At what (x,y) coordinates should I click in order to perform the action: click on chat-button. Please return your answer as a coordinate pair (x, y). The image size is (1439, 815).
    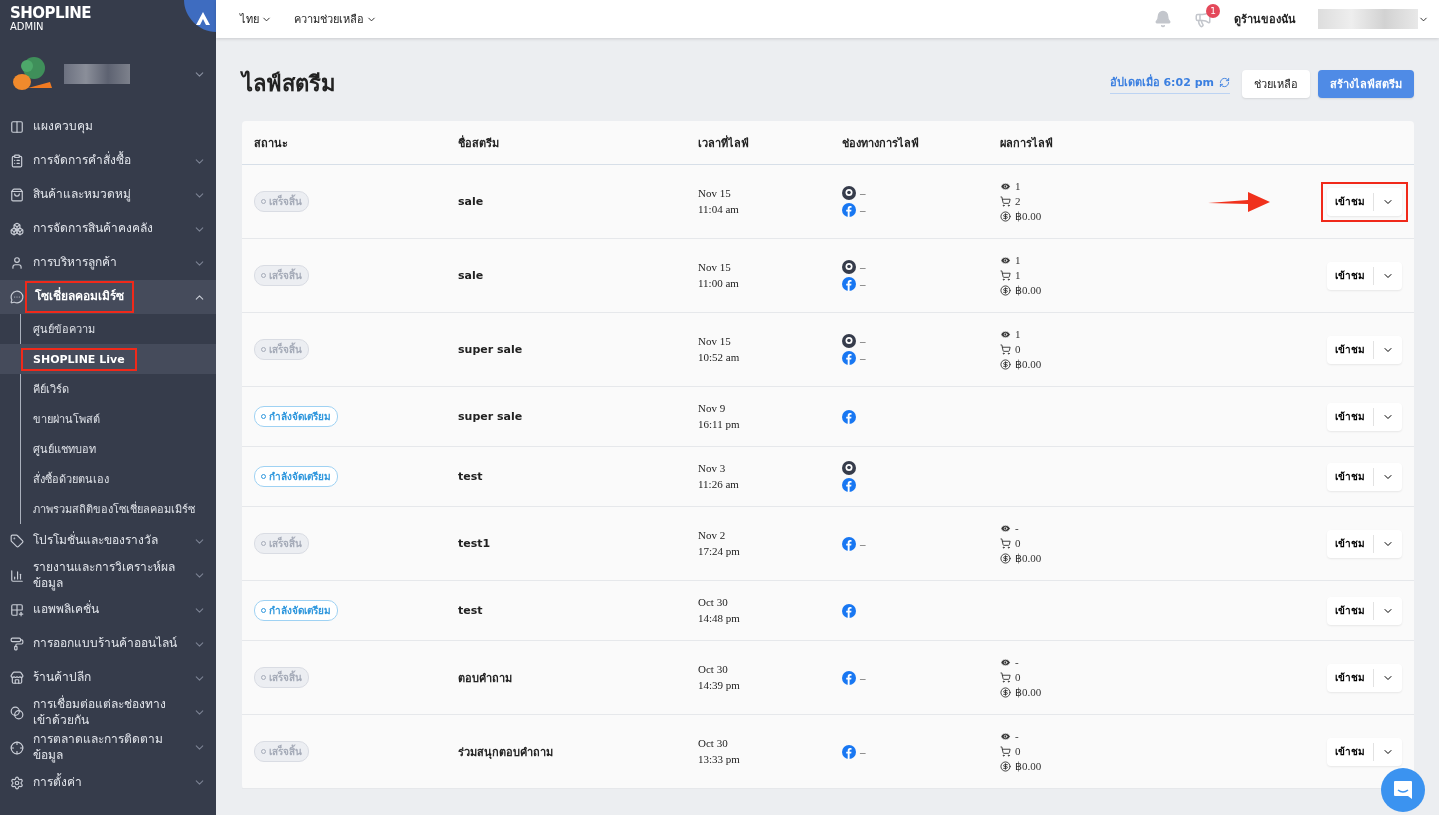
    Looking at the image, I should click on (1403, 790).